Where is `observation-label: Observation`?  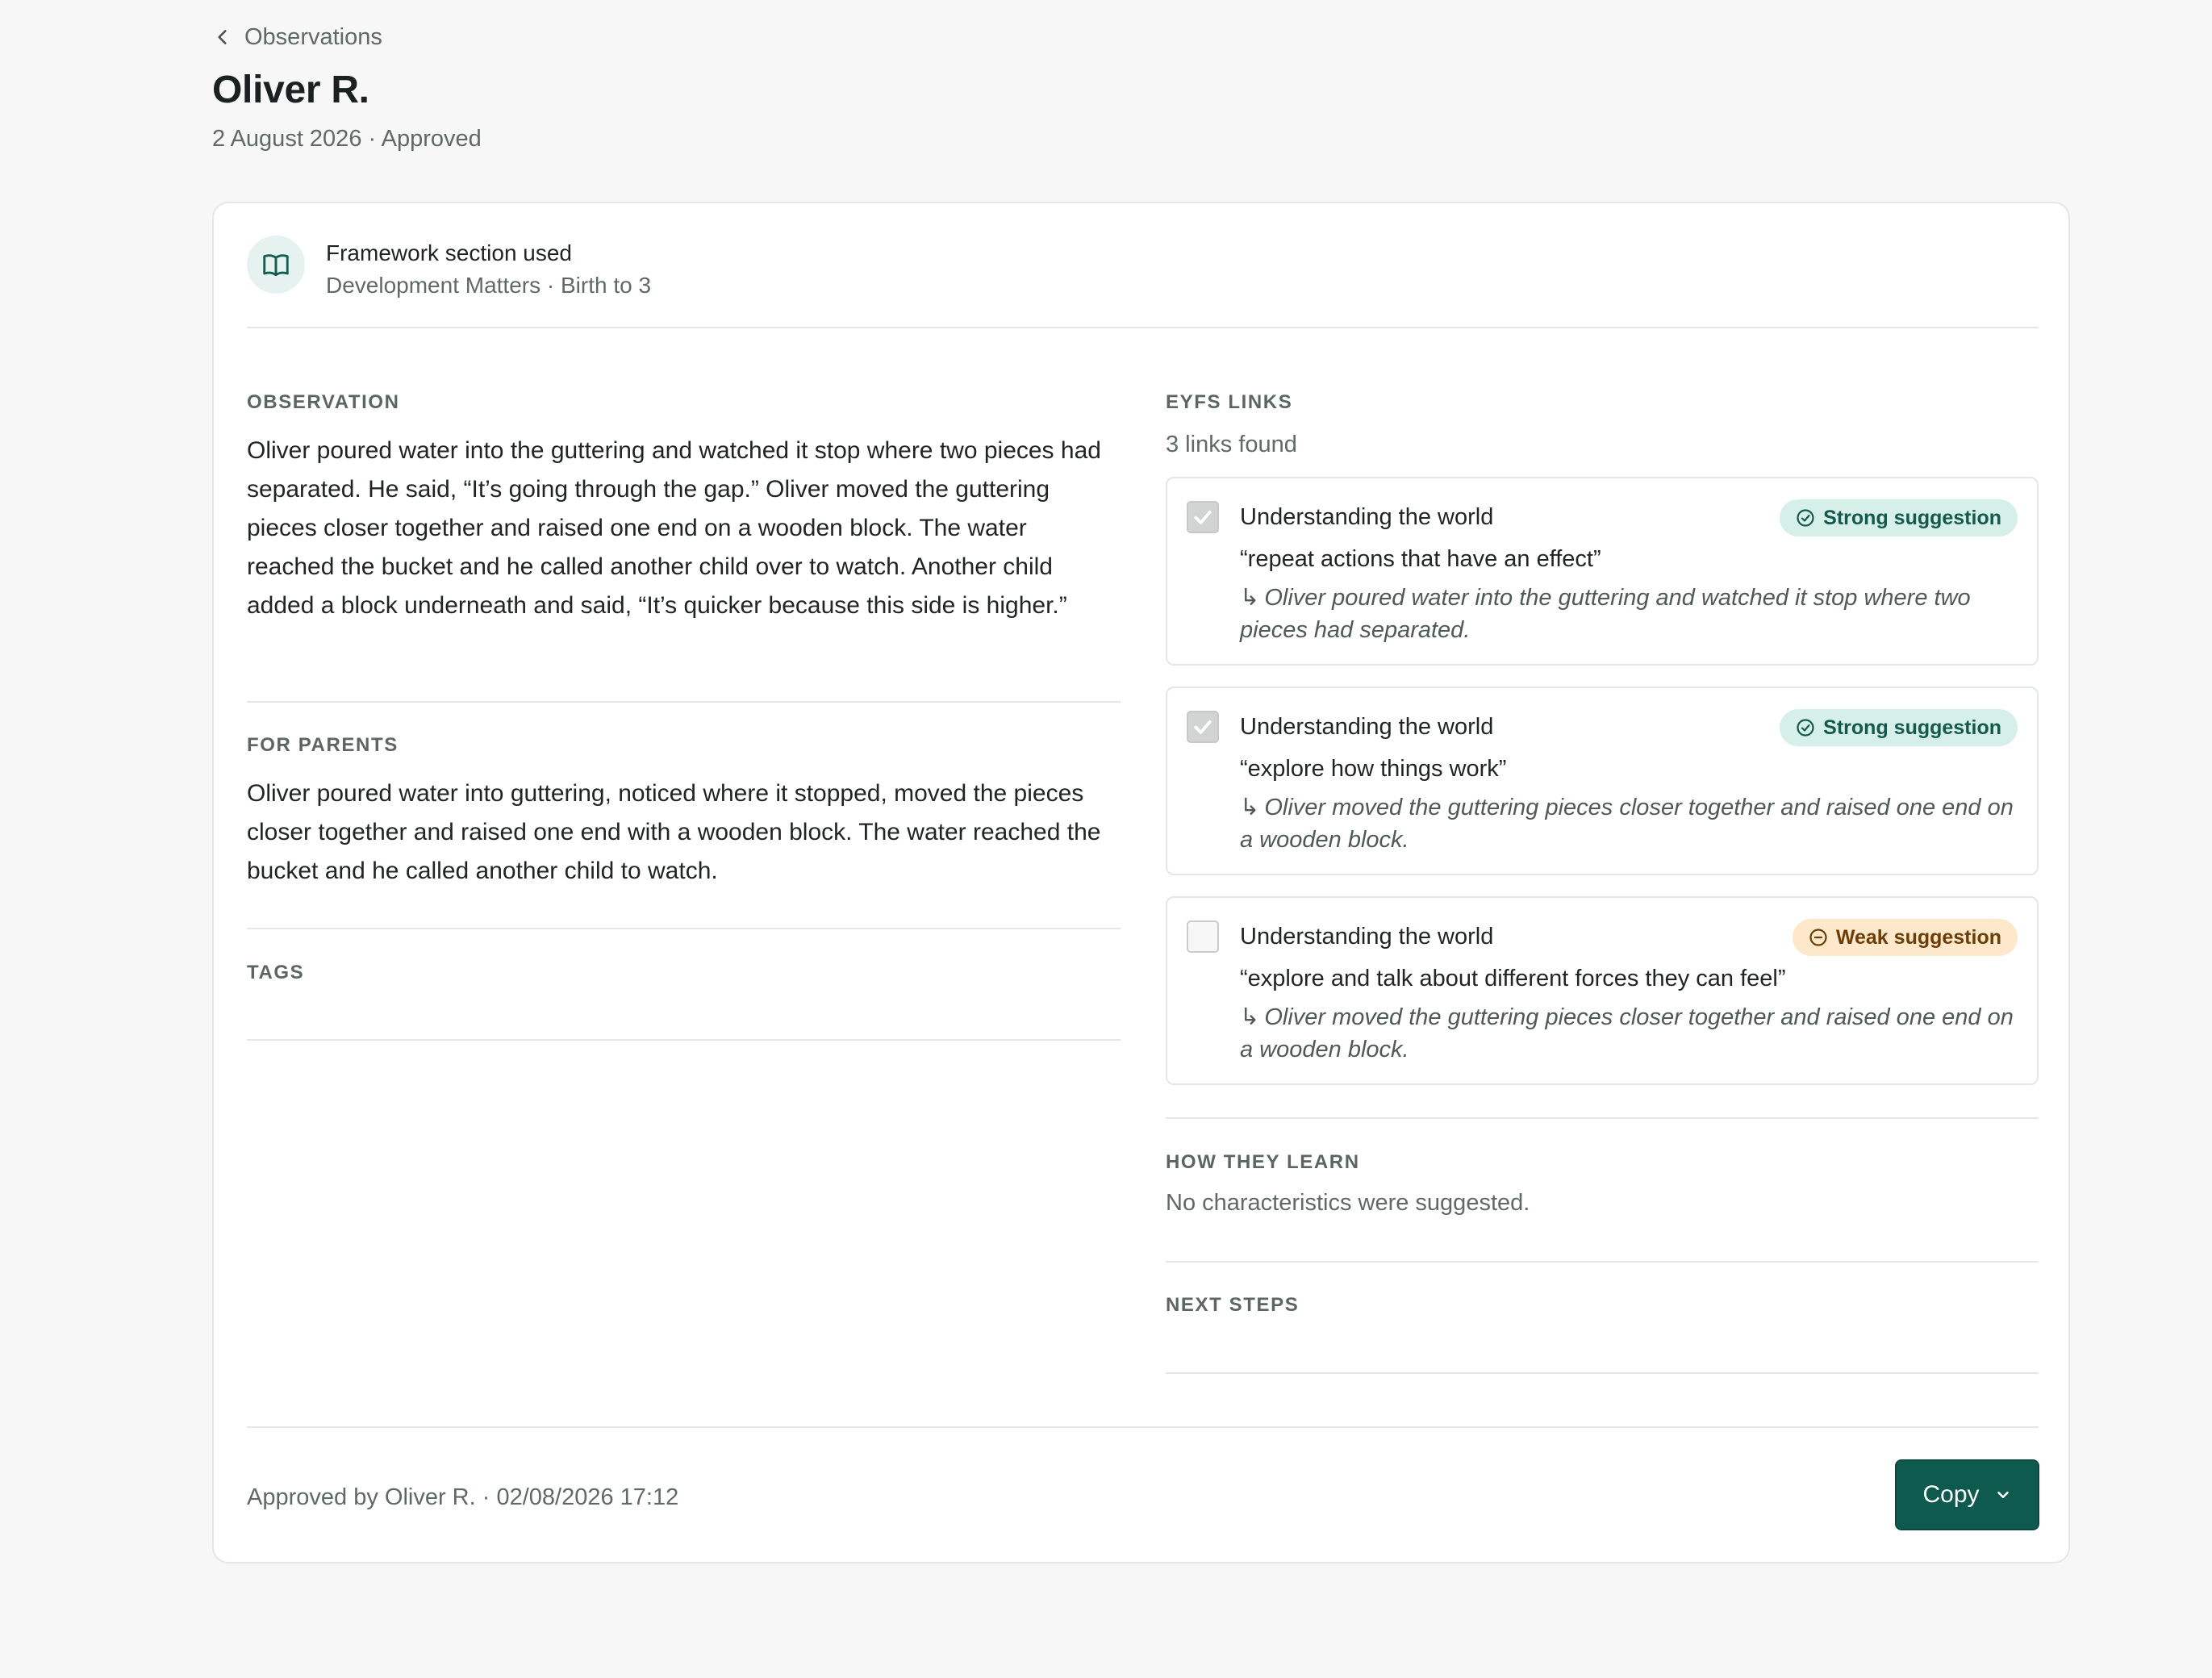
observation-label: Observation is located at coordinates (323, 402).